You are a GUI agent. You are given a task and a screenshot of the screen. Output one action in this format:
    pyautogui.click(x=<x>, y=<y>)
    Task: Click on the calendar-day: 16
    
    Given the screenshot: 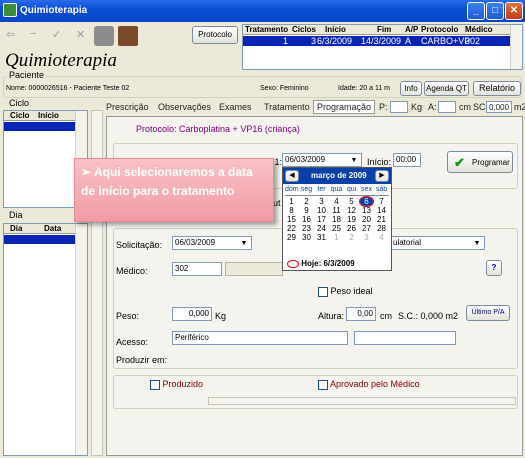 What is the action you would take?
    pyautogui.click(x=306, y=219)
    